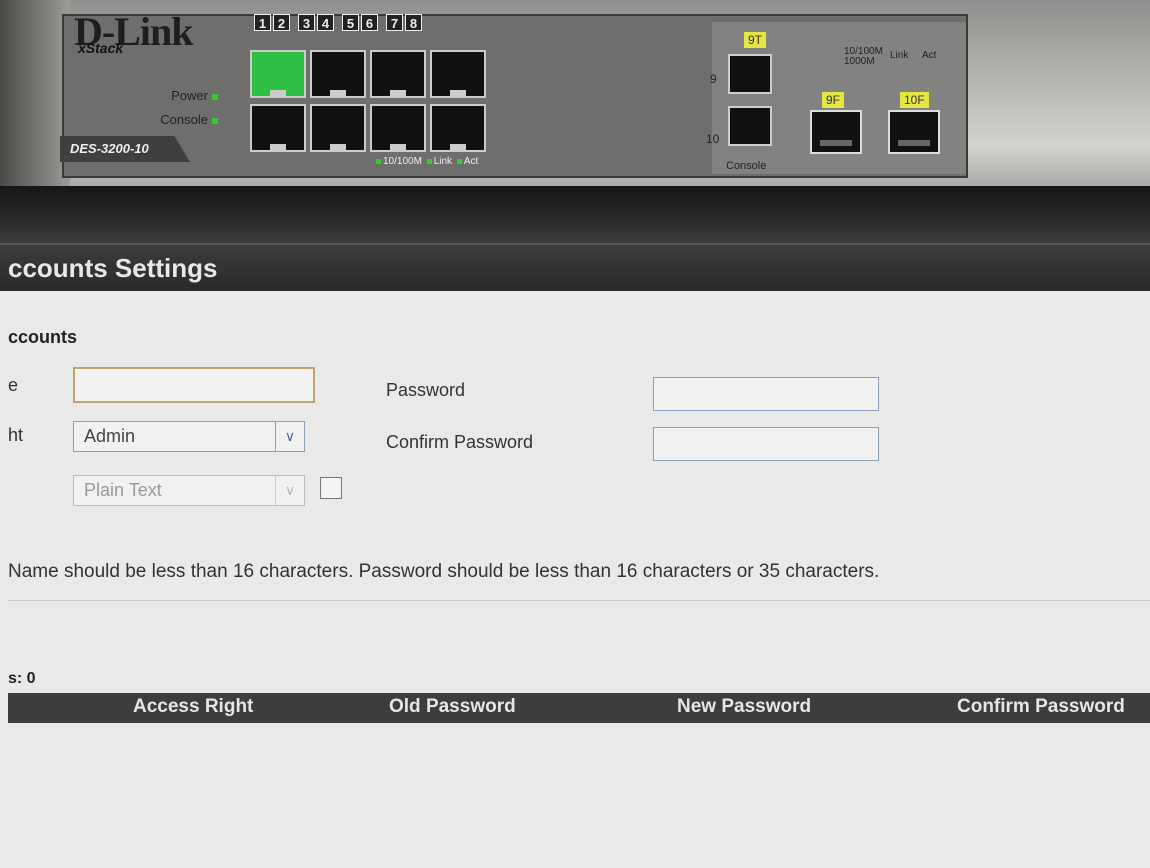 Image resolution: width=1150 pixels, height=868 pixels. What do you see at coordinates (452, 706) in the screenshot?
I see `col-old-password: Old Password` at bounding box center [452, 706].